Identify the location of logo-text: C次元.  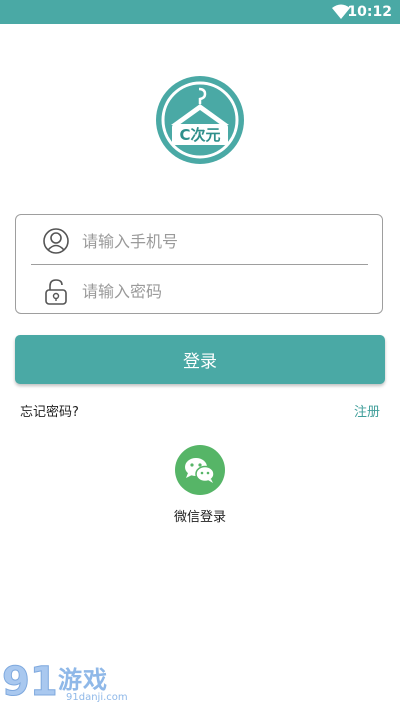
(199, 135).